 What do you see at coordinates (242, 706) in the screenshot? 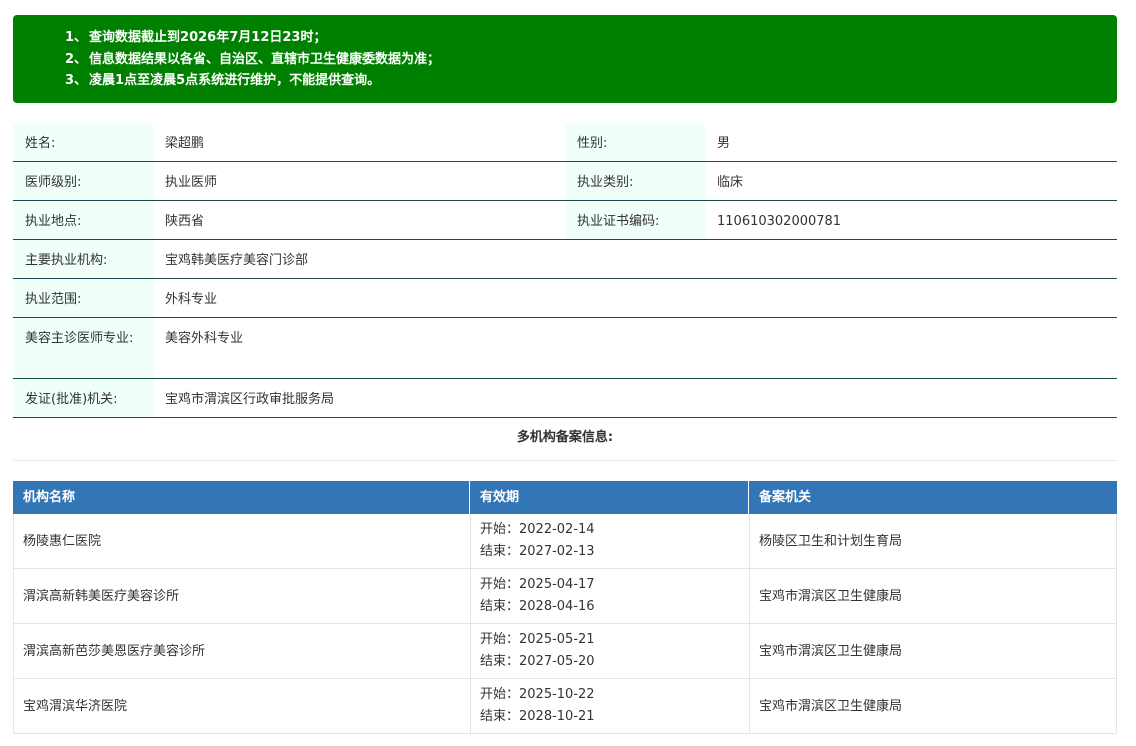
I see `institution-name: 宝鸡渭滨华济医院` at bounding box center [242, 706].